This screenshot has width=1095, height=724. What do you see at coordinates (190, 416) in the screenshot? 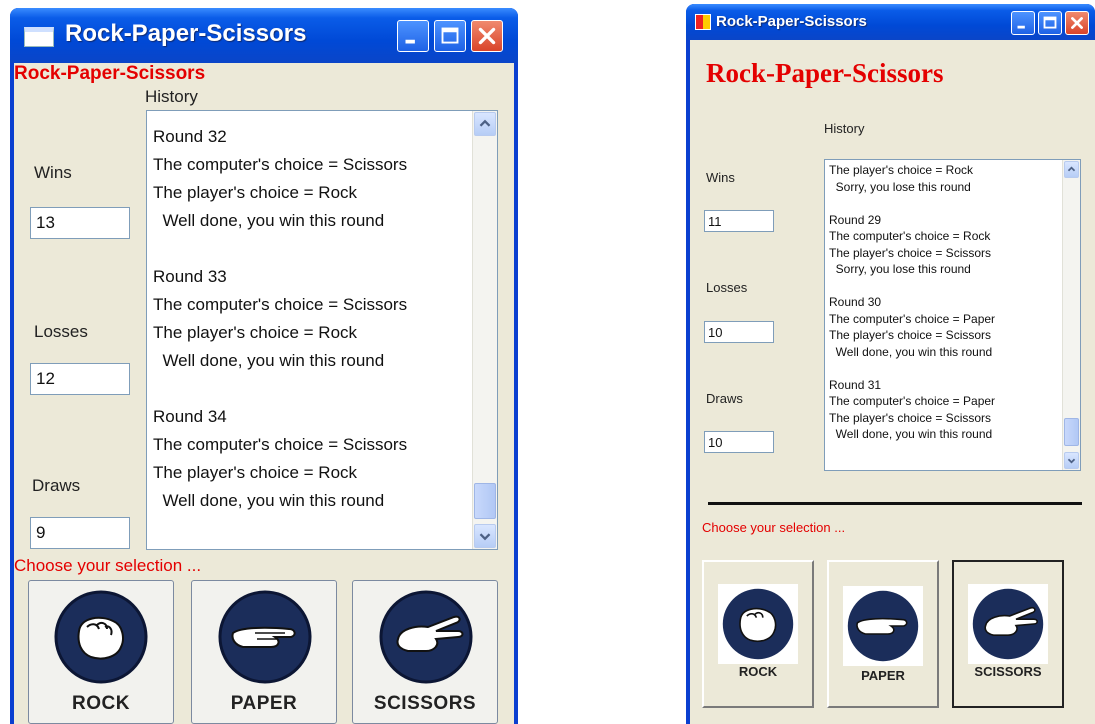
I see `history-line: Round 34` at bounding box center [190, 416].